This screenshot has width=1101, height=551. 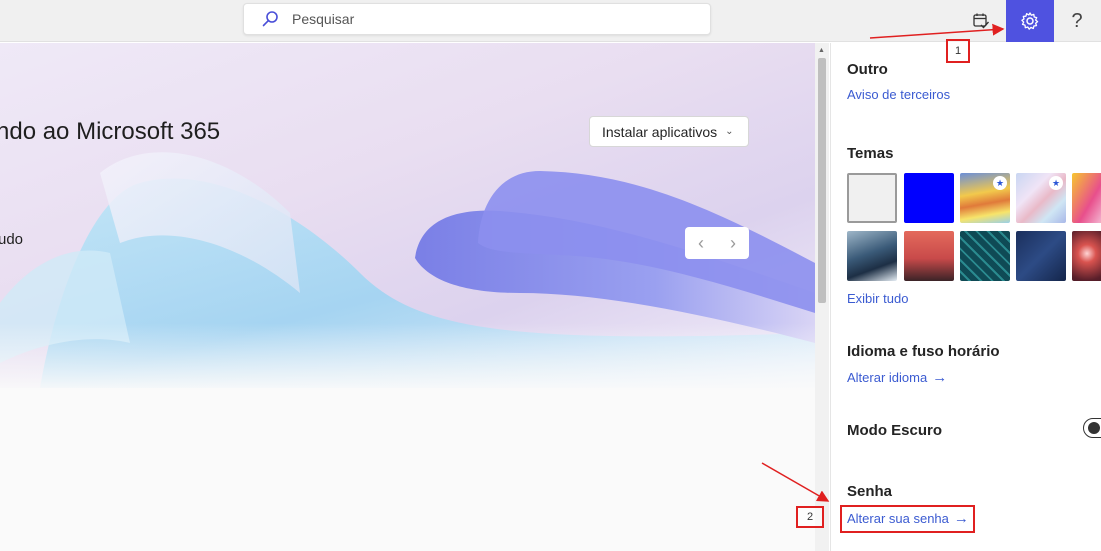 I want to click on search-icon, so click(x=270, y=19).